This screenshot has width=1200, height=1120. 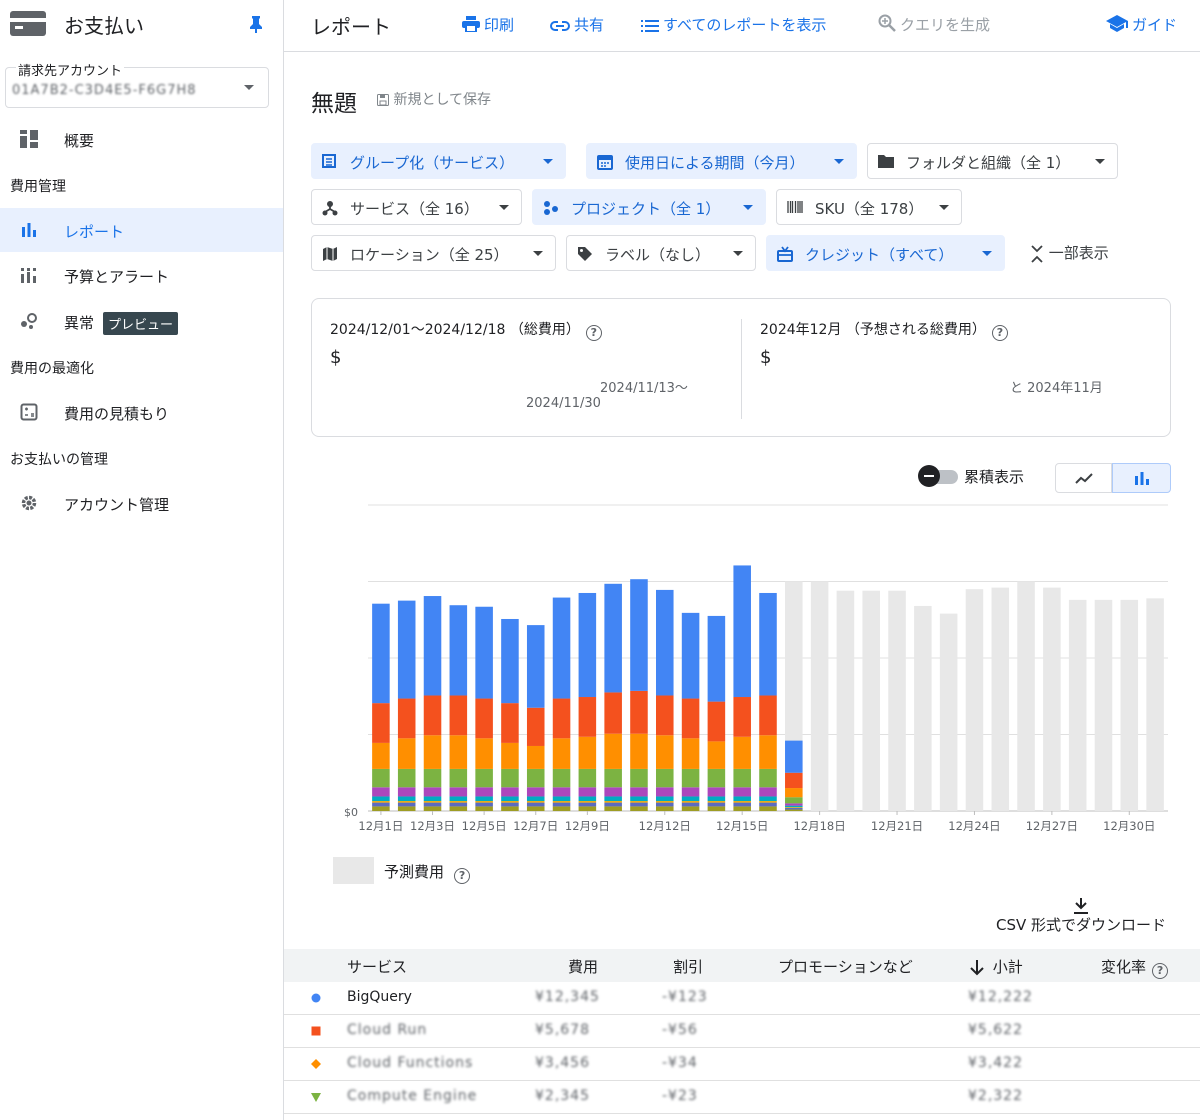 What do you see at coordinates (661, 253) in the screenshot?
I see `label-filter: ラベル（なし）` at bounding box center [661, 253].